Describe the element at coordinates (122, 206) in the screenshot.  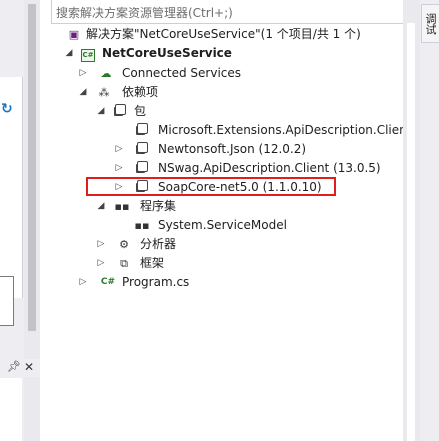
I see `assemblies-icon: ▪▪` at that location.